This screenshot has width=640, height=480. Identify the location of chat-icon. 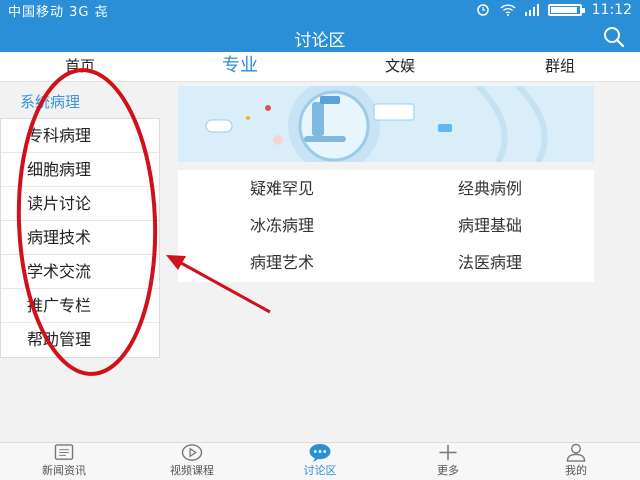
(320, 452).